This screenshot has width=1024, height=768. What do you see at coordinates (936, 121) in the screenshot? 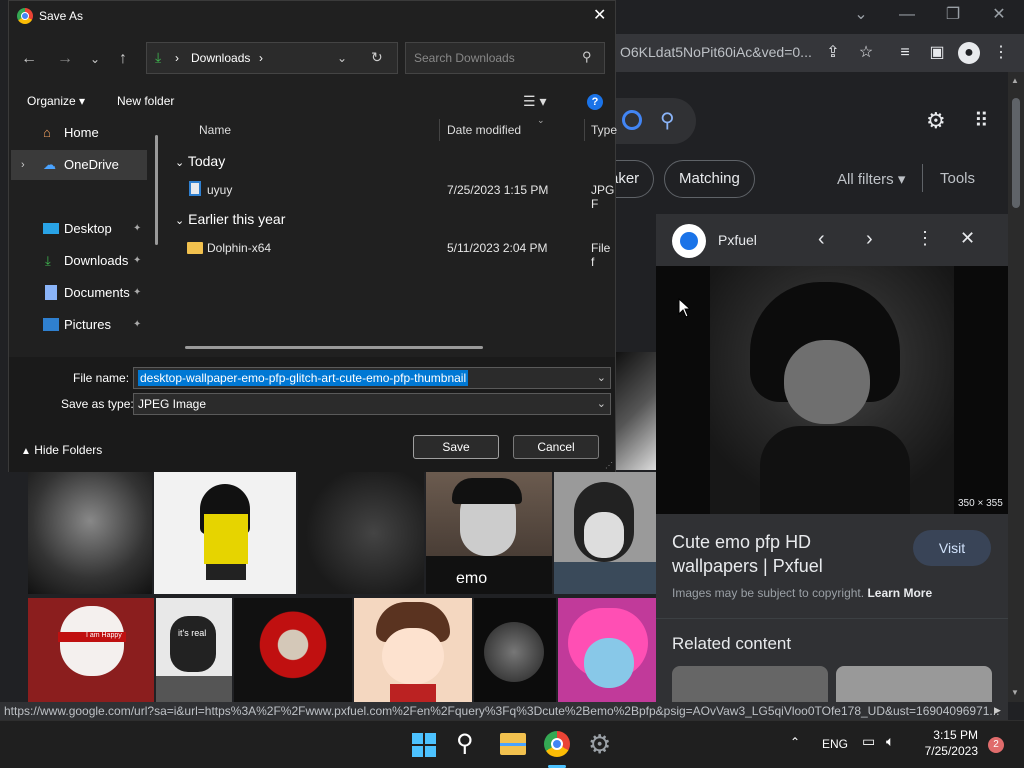
I see `settings-gear-icon: ⚙` at bounding box center [936, 121].